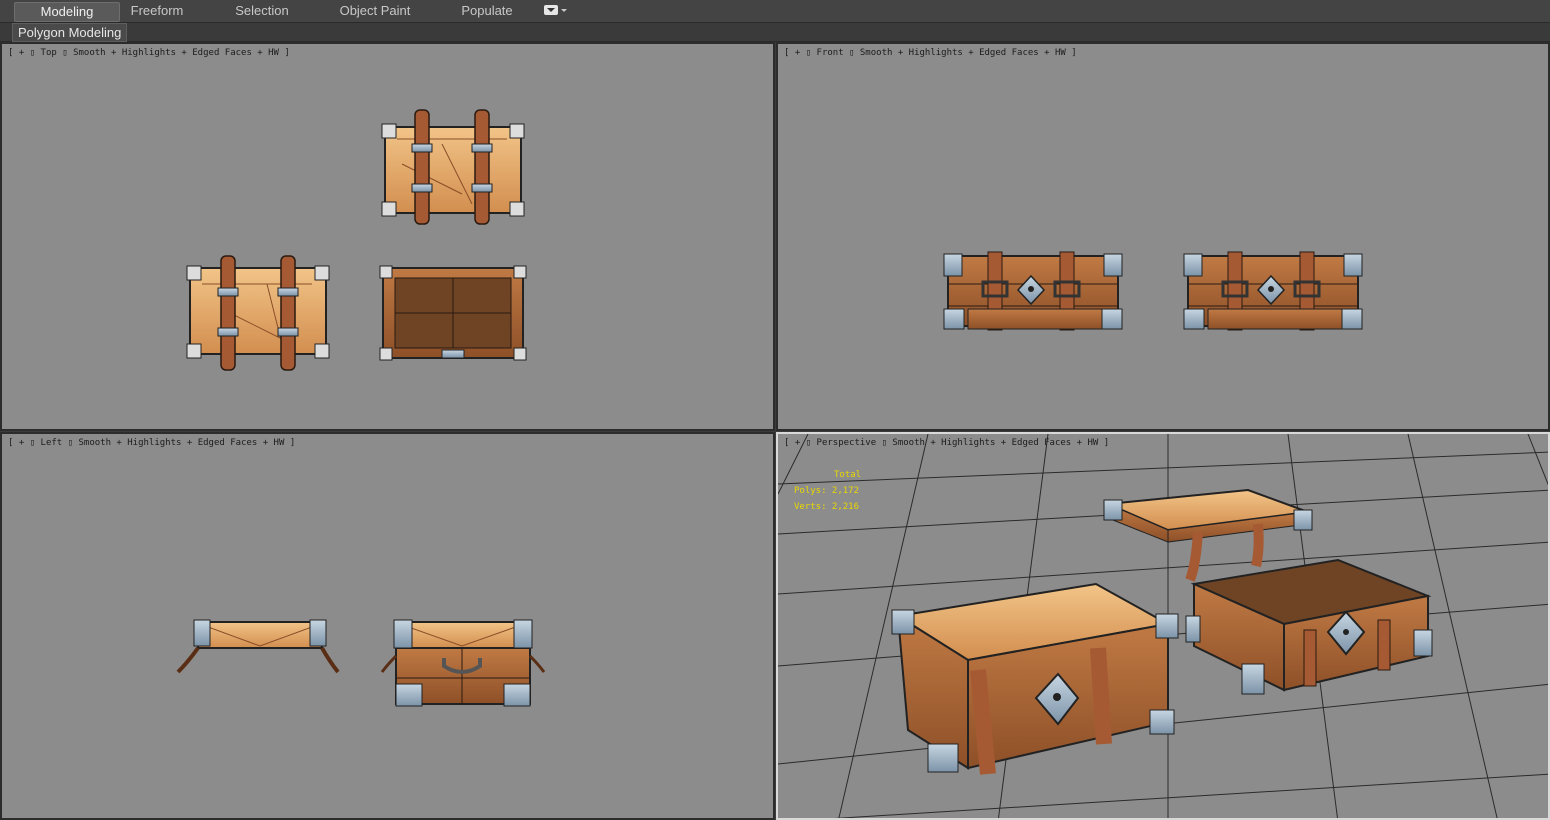 This screenshot has width=1550, height=820. Describe the element at coordinates (258, 646) in the screenshot. I see `chest-lid-side` at that location.